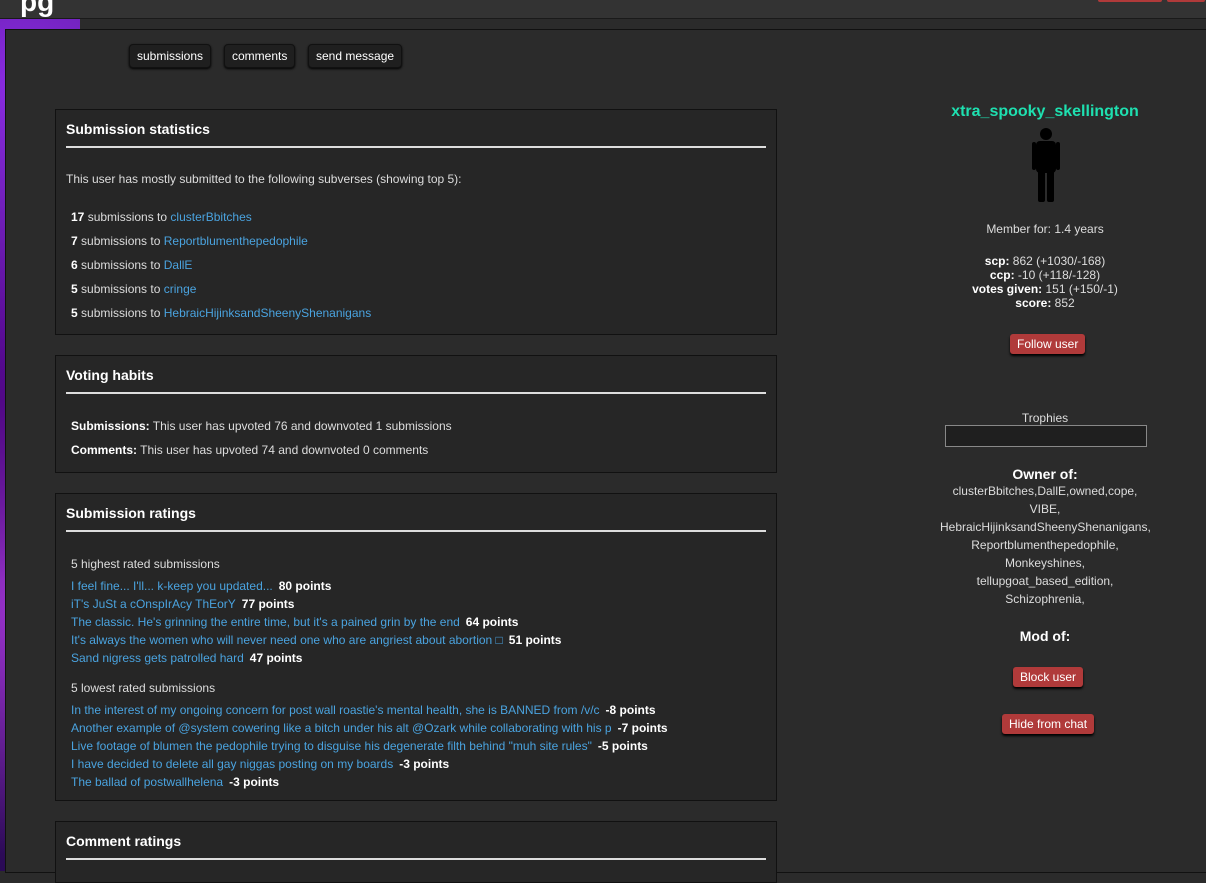 The image size is (1206, 883). What do you see at coordinates (1033, 303) in the screenshot?
I see `label: score:` at bounding box center [1033, 303].